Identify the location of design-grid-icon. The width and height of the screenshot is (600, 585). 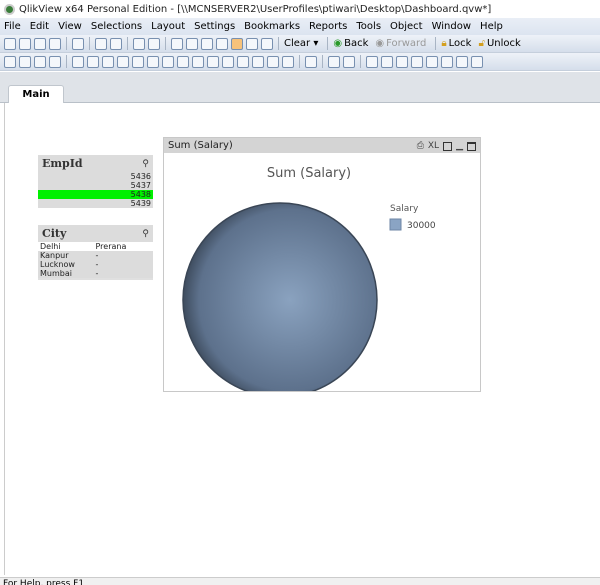
(237, 43).